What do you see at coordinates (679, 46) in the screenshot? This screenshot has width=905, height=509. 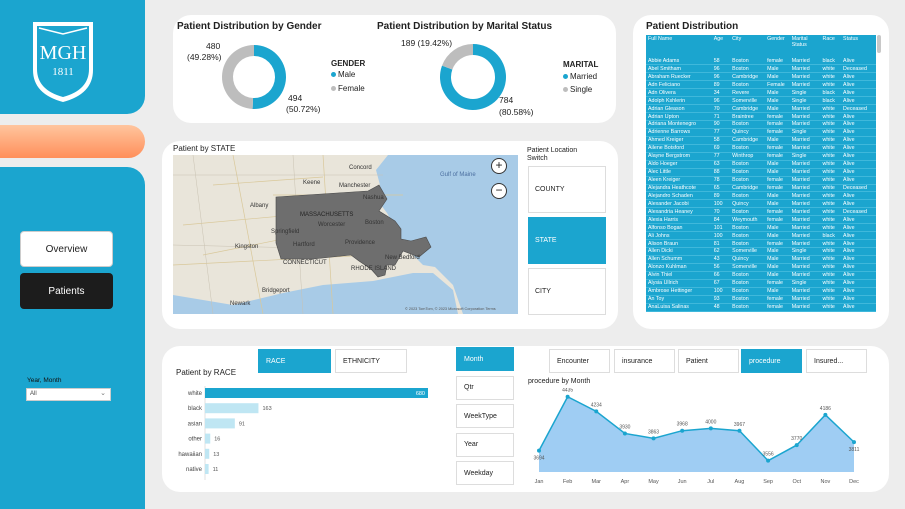 I see `col-full-name: Full Name` at bounding box center [679, 46].